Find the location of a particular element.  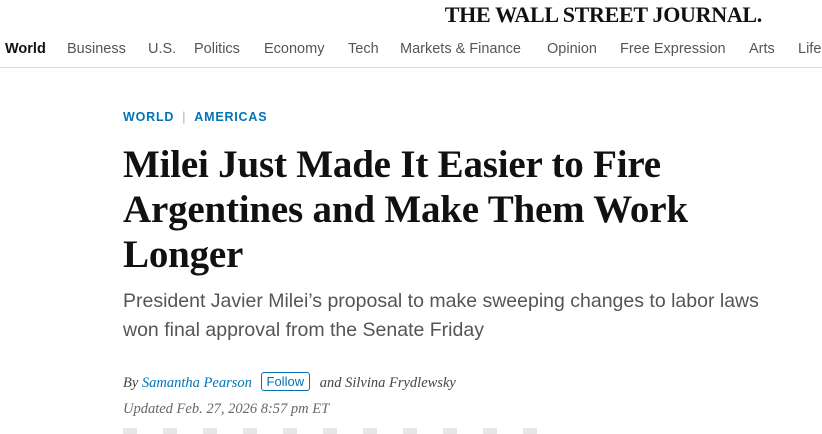

nav-item-arts: Arts is located at coordinates (762, 49).